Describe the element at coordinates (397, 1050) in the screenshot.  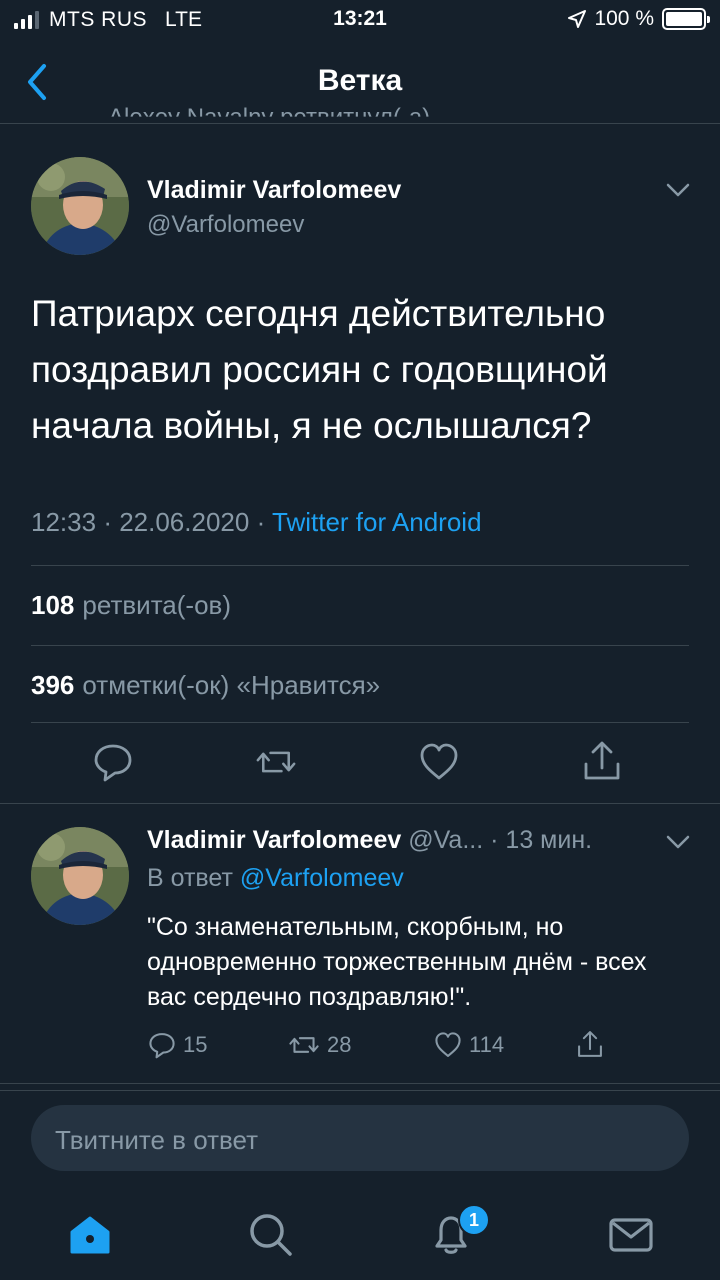
I see `reply-action-bar: 15 28 114` at that location.